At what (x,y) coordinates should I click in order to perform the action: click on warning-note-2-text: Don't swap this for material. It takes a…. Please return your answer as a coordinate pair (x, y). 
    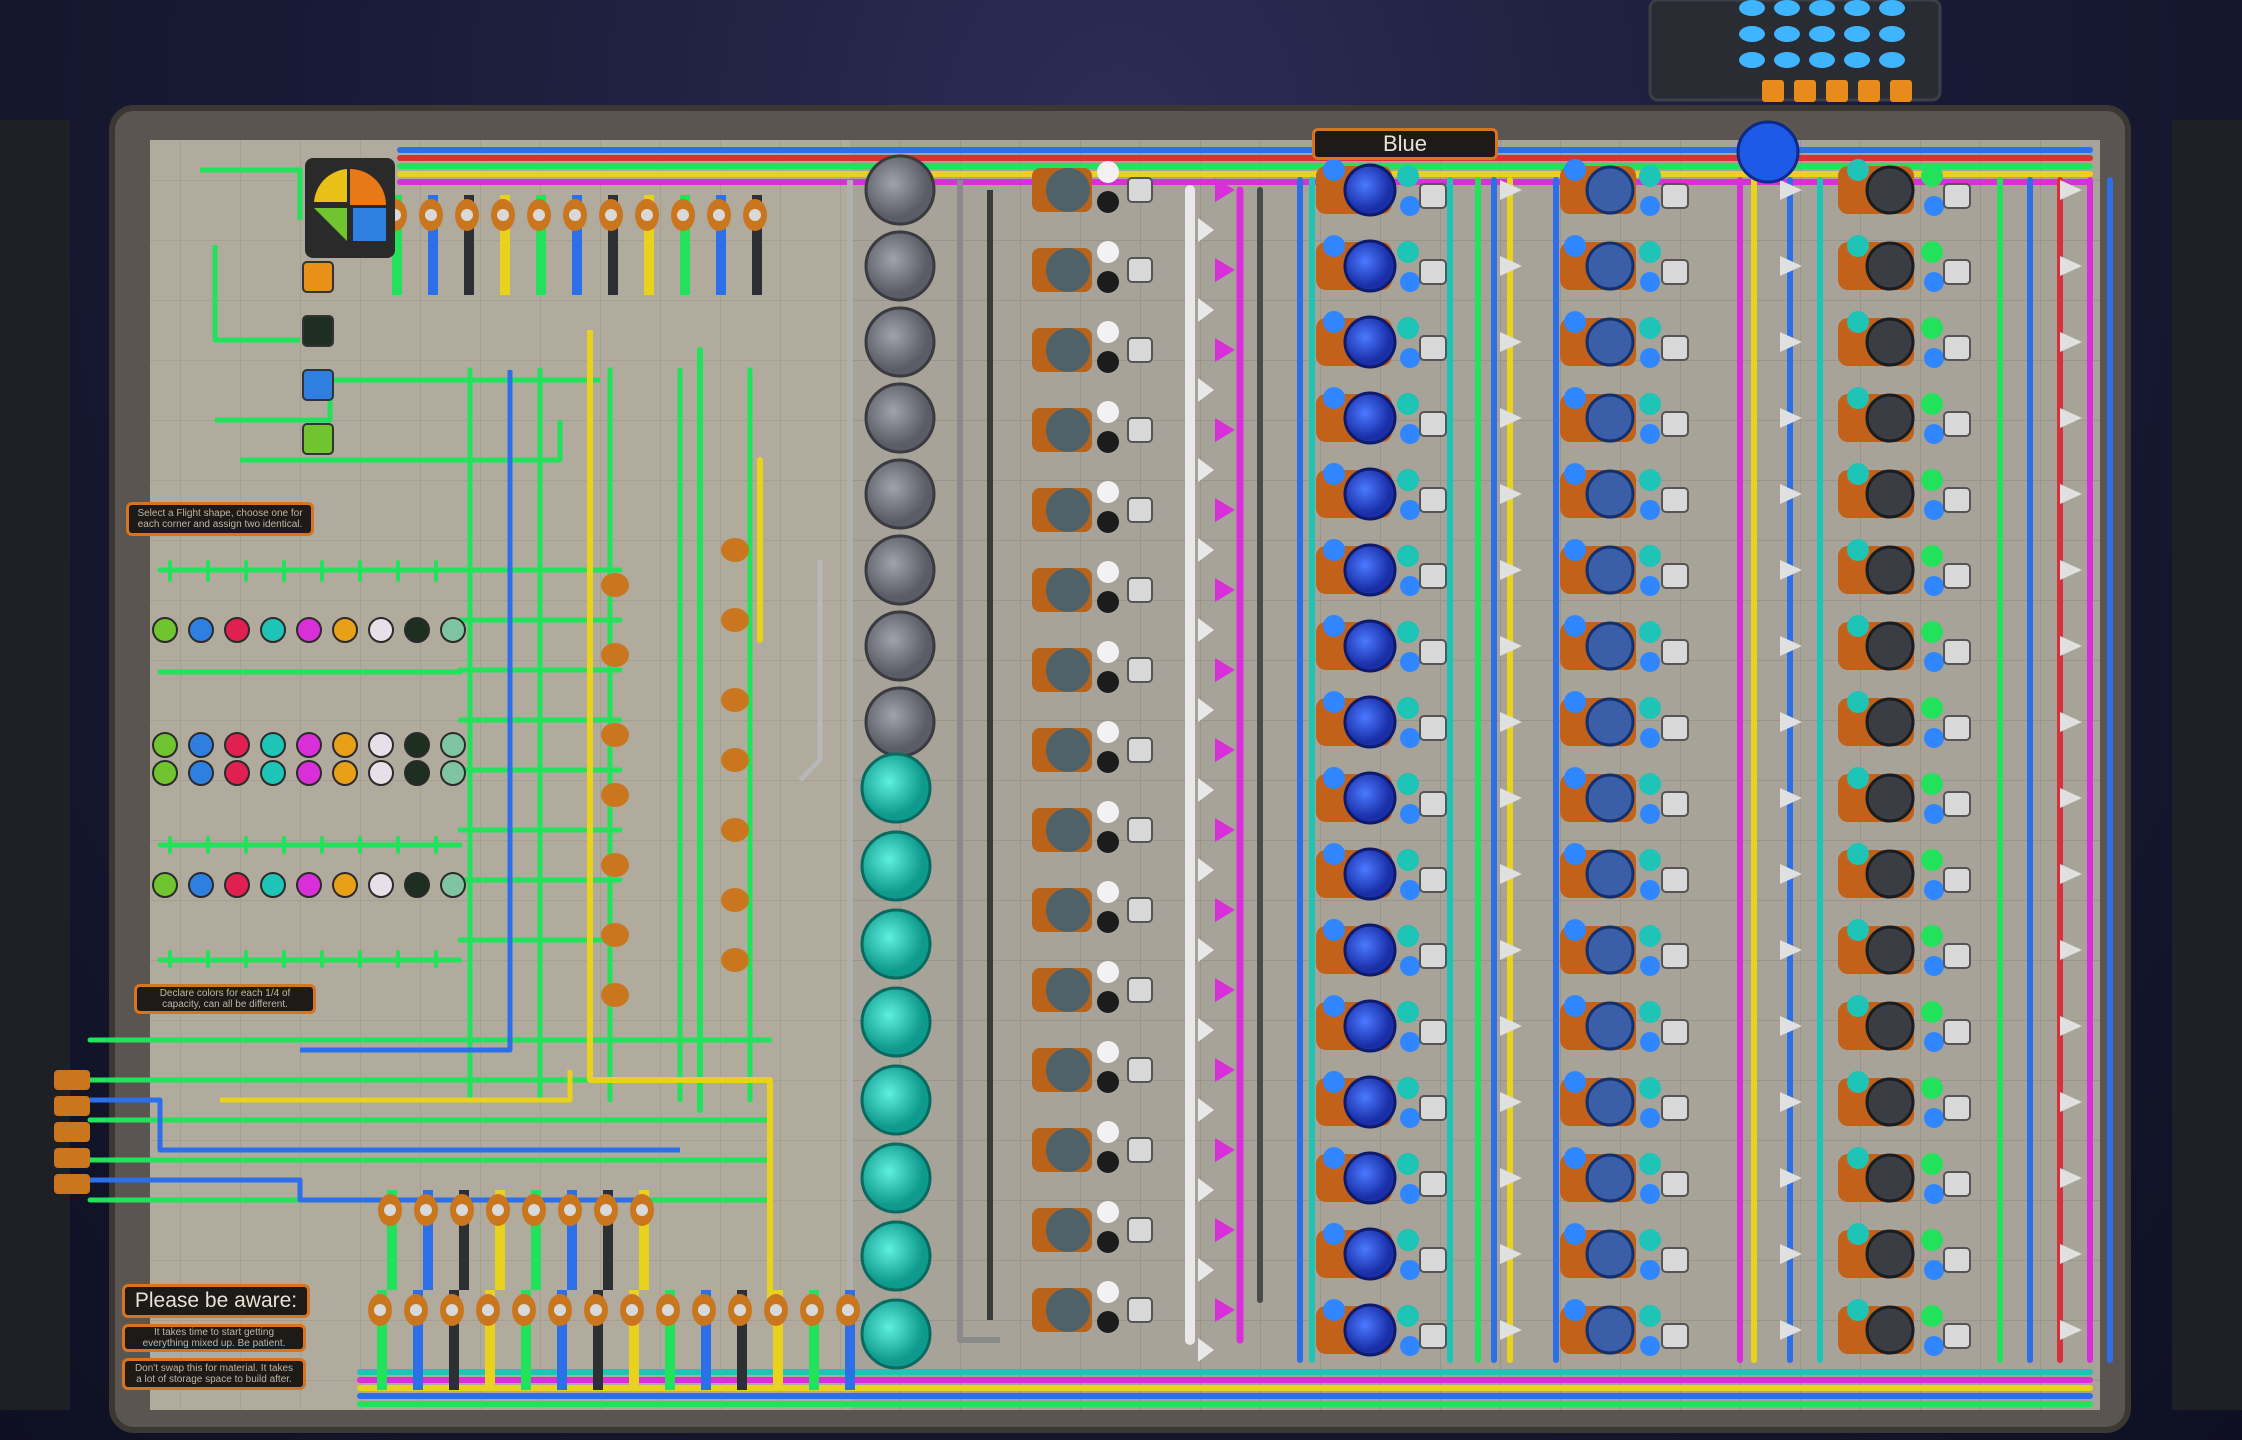
    Looking at the image, I should click on (214, 1374).